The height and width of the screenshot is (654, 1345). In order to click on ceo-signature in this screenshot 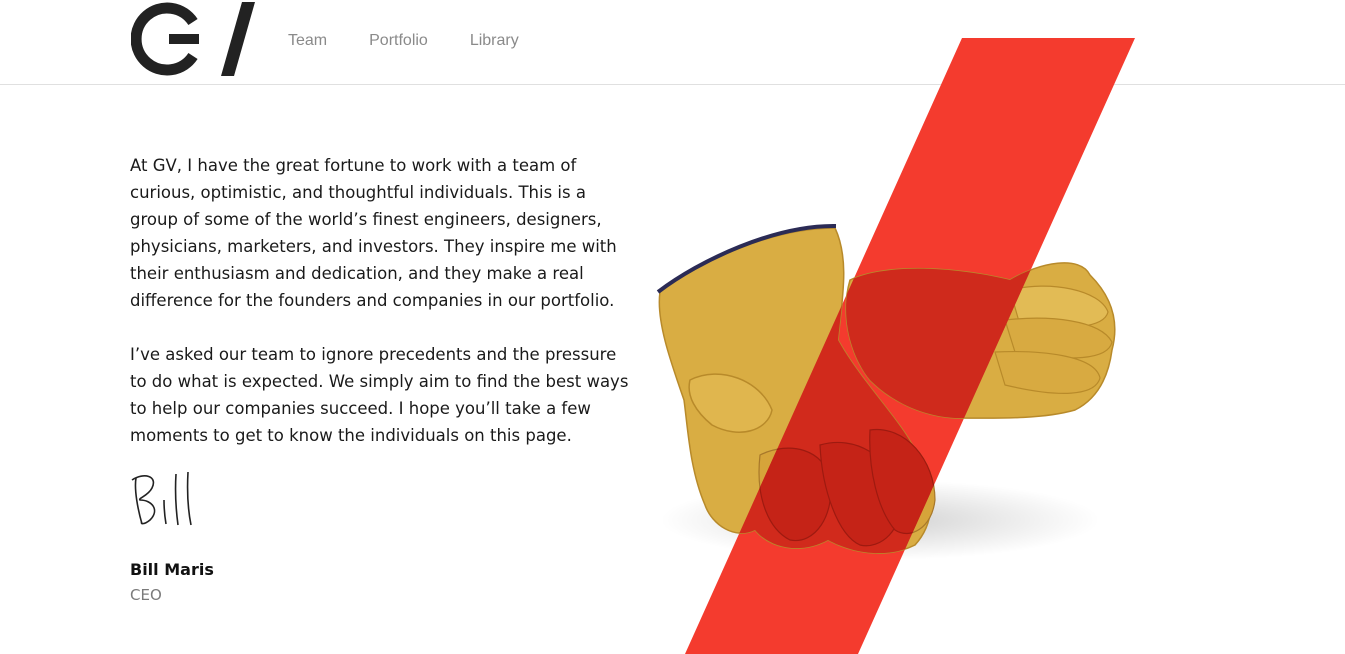, I will do `click(161, 498)`.